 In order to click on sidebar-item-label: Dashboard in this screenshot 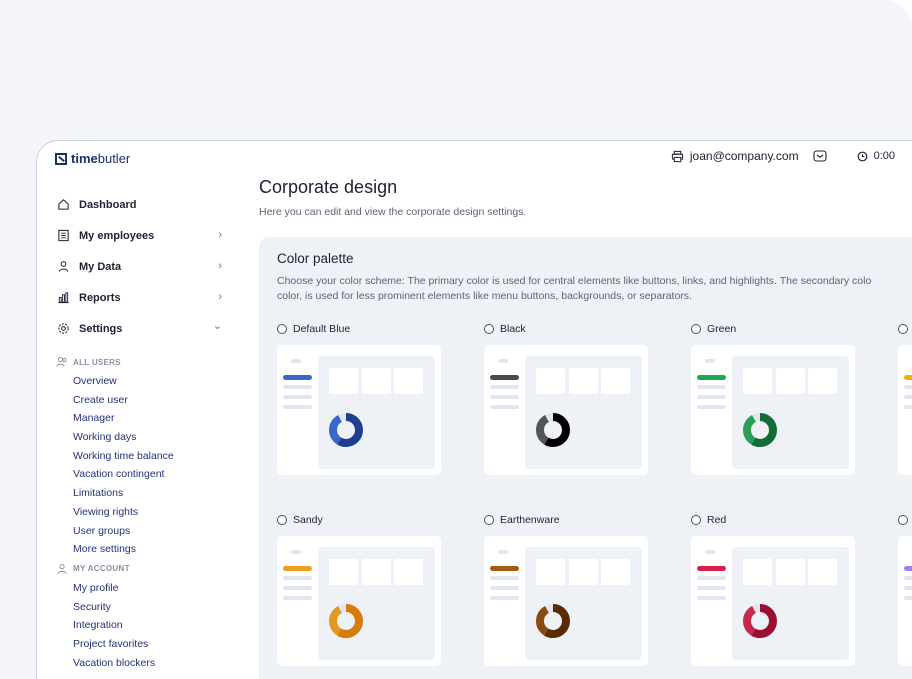, I will do `click(108, 204)`.